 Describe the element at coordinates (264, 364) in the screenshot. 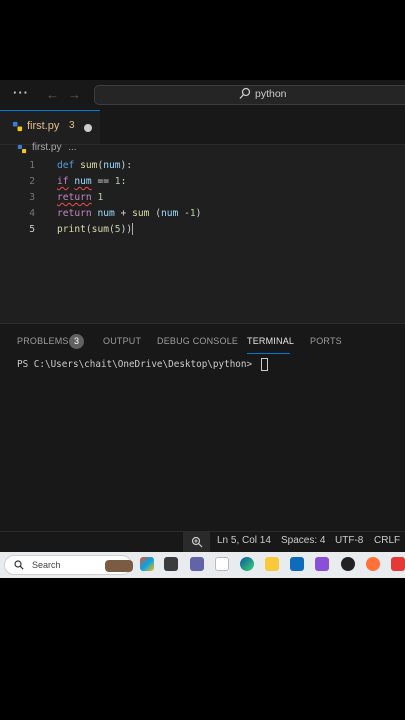

I see `terminal-cursor` at that location.